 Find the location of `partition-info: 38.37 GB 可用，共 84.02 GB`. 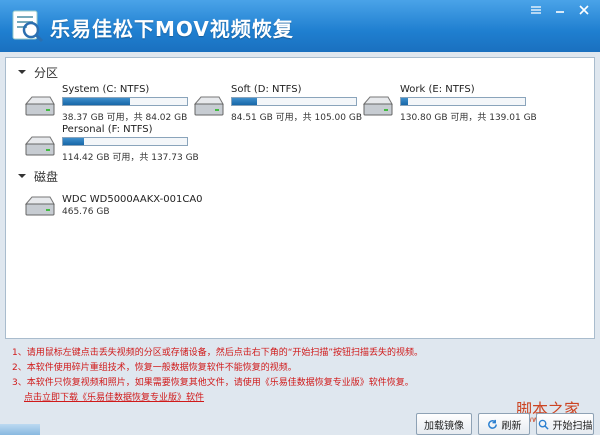

partition-info: 38.37 GB 可用，共 84.02 GB is located at coordinates (125, 118).